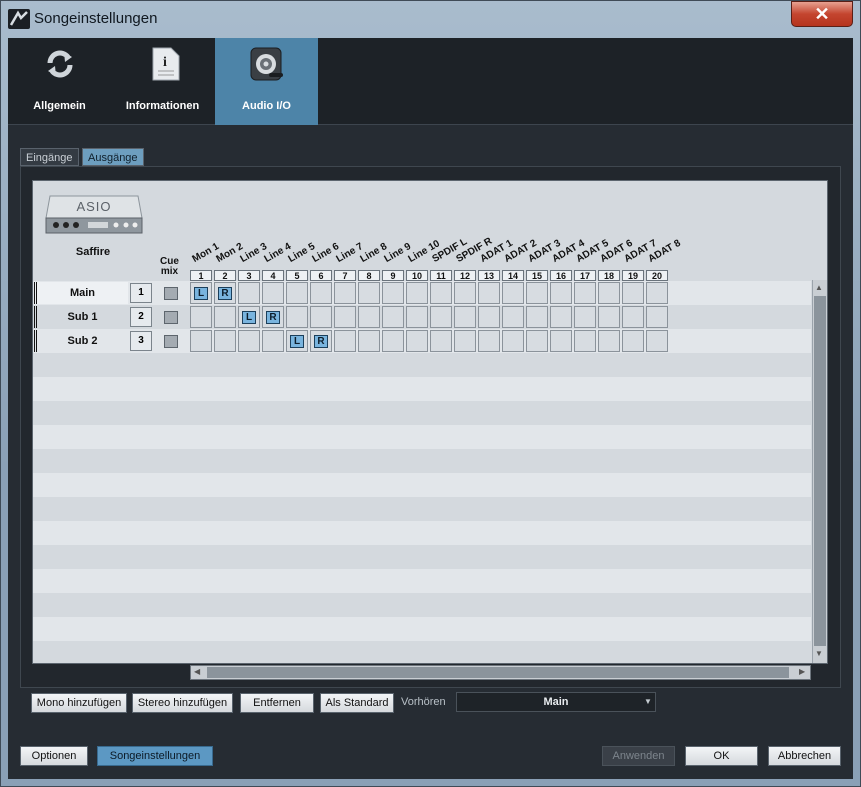 The image size is (861, 787). What do you see at coordinates (819, 653) in the screenshot?
I see `scroll-down-icon: ▼` at bounding box center [819, 653].